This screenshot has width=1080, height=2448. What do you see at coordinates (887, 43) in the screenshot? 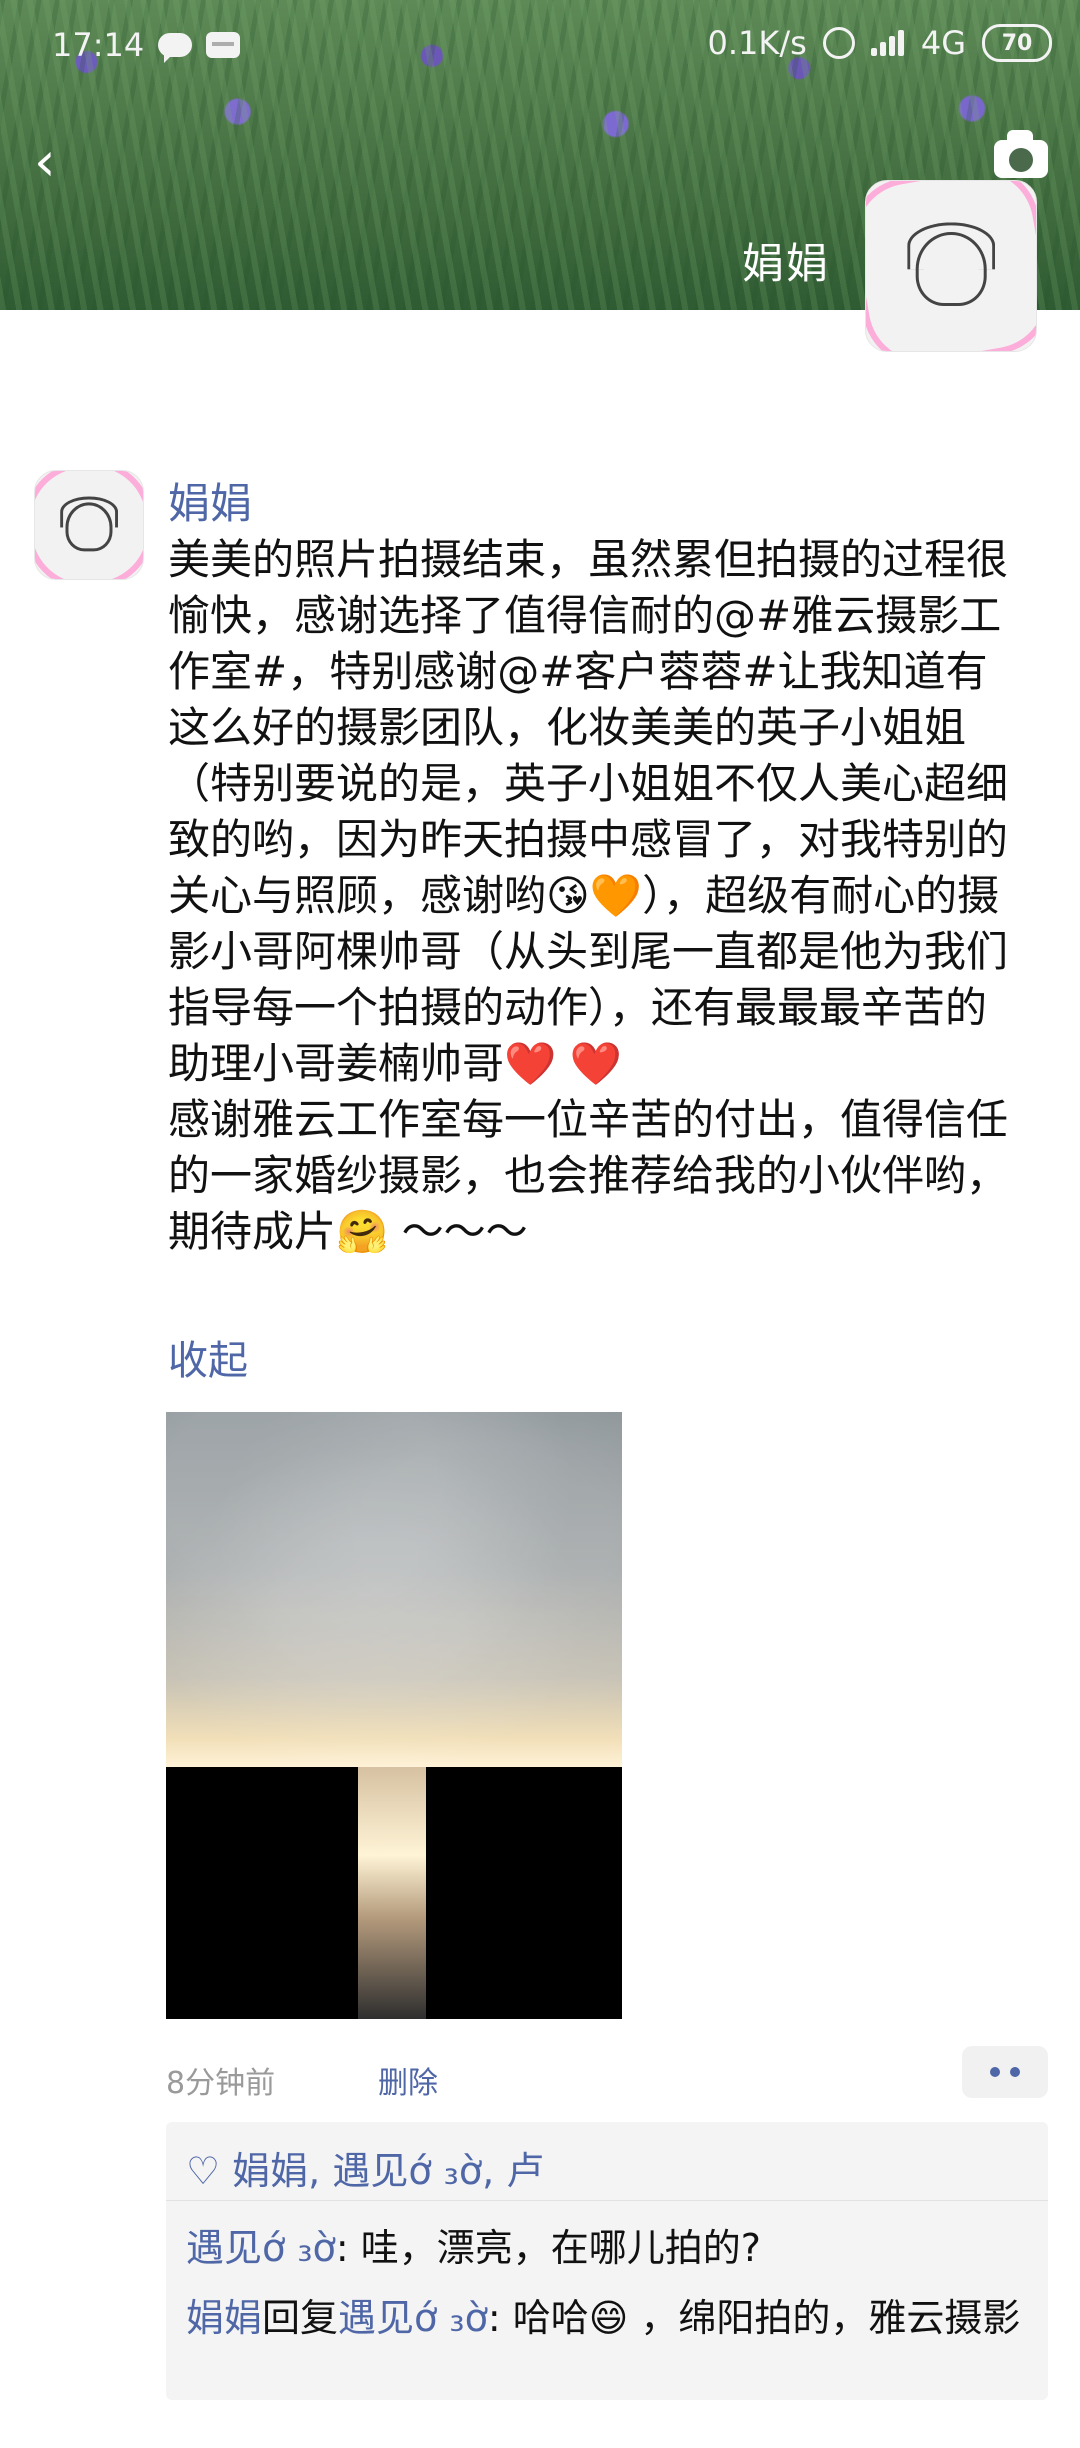
I see `signal-icon` at bounding box center [887, 43].